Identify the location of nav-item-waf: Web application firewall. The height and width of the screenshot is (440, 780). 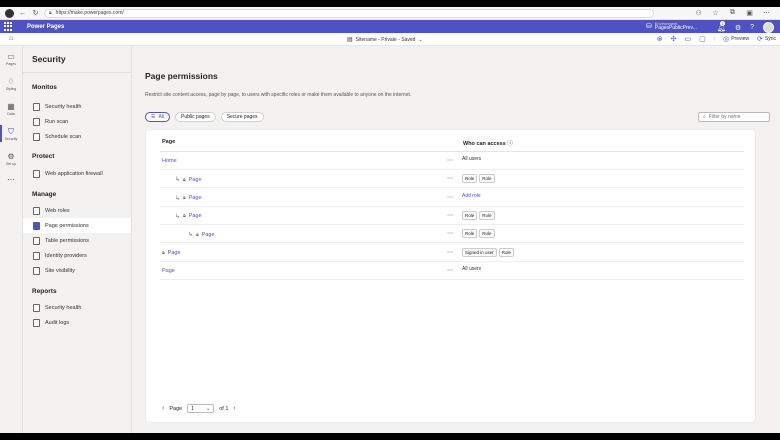
(77, 173).